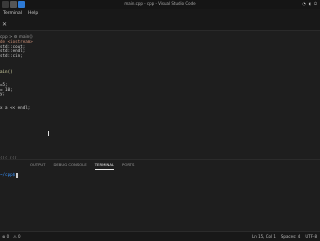  I want to click on warnings-count: ⚠ 0, so click(16, 236).